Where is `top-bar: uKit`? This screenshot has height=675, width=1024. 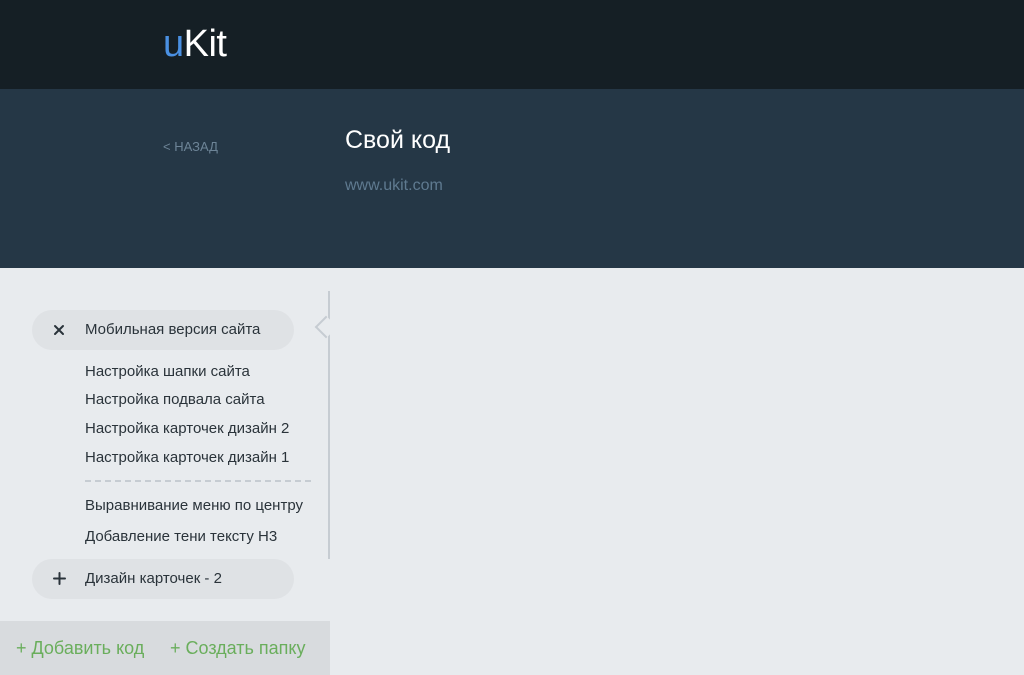
top-bar: uKit is located at coordinates (512, 44).